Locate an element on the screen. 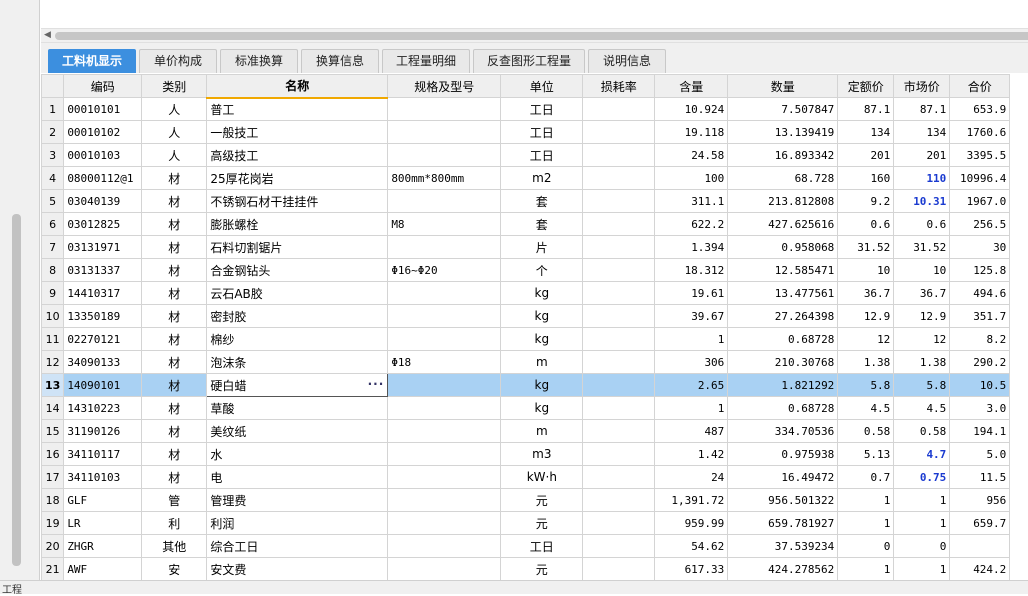  cell-name: 水 is located at coordinates (297, 454).